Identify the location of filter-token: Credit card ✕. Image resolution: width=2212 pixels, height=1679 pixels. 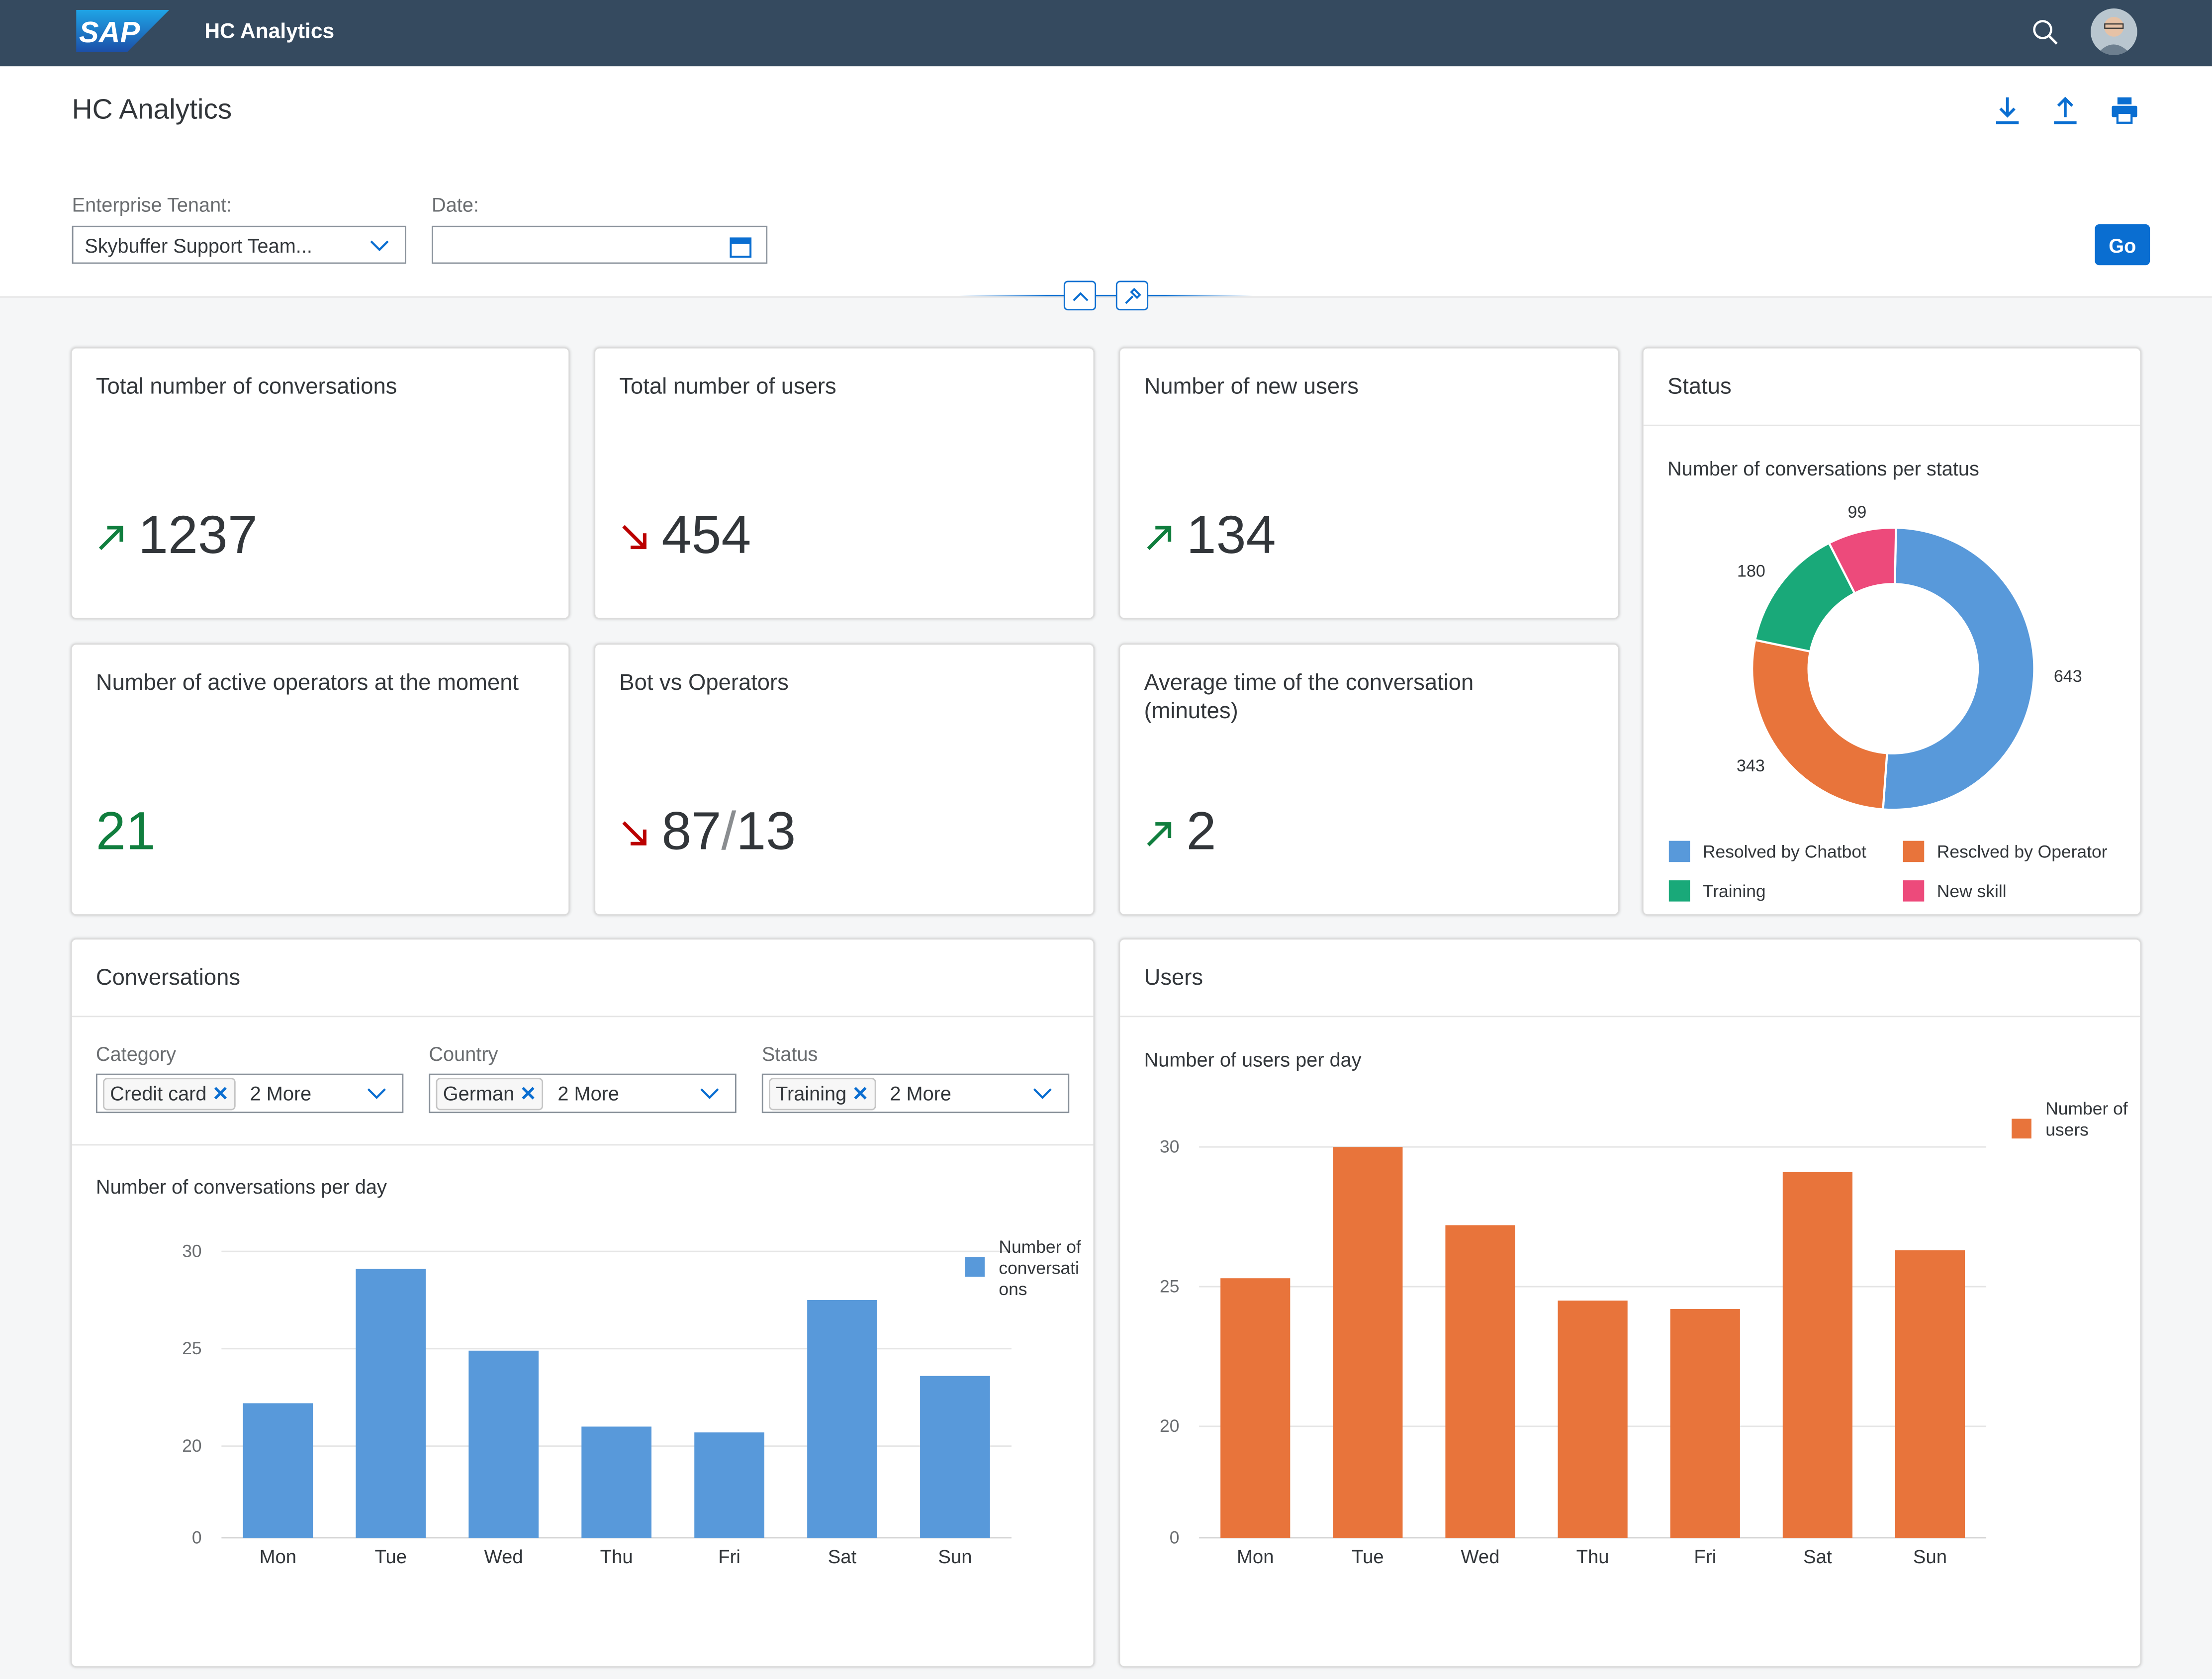
(169, 1093).